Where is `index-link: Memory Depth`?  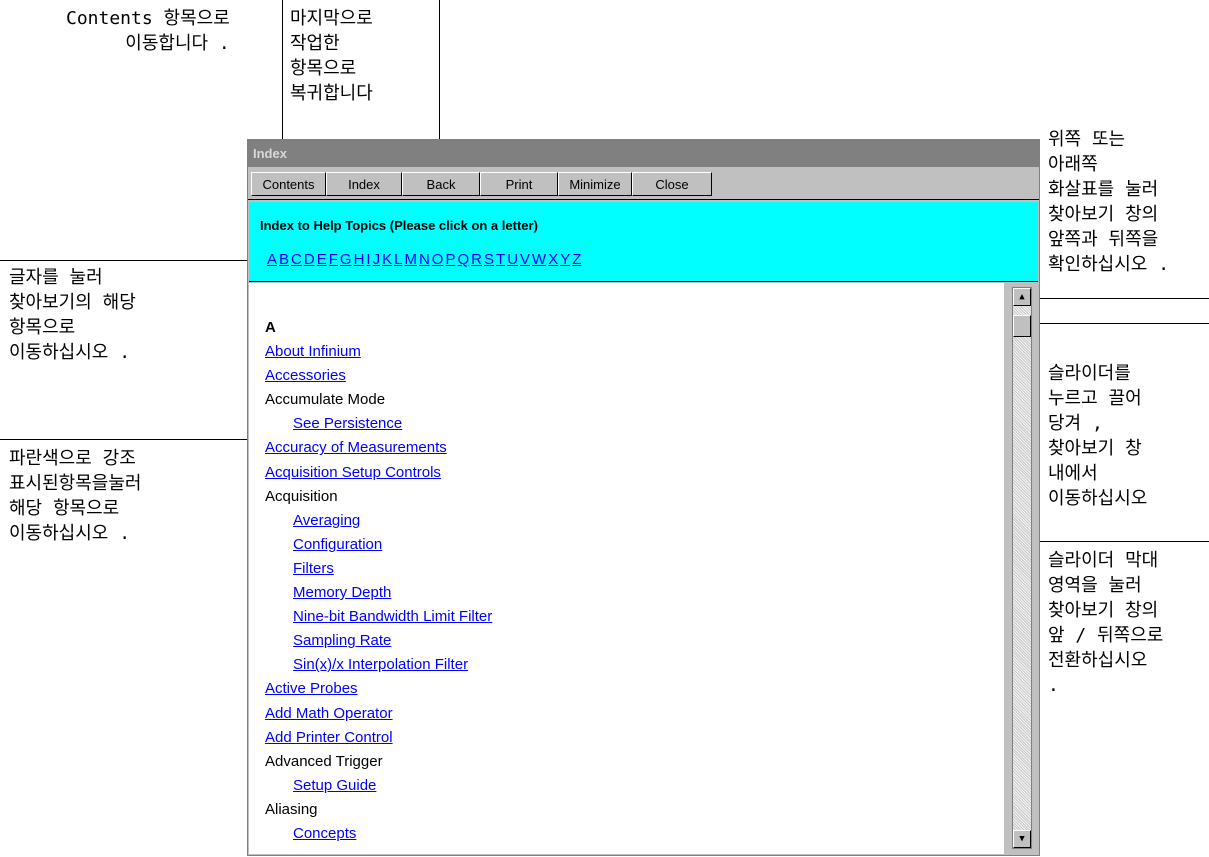
index-link: Memory Depth is located at coordinates (378, 593).